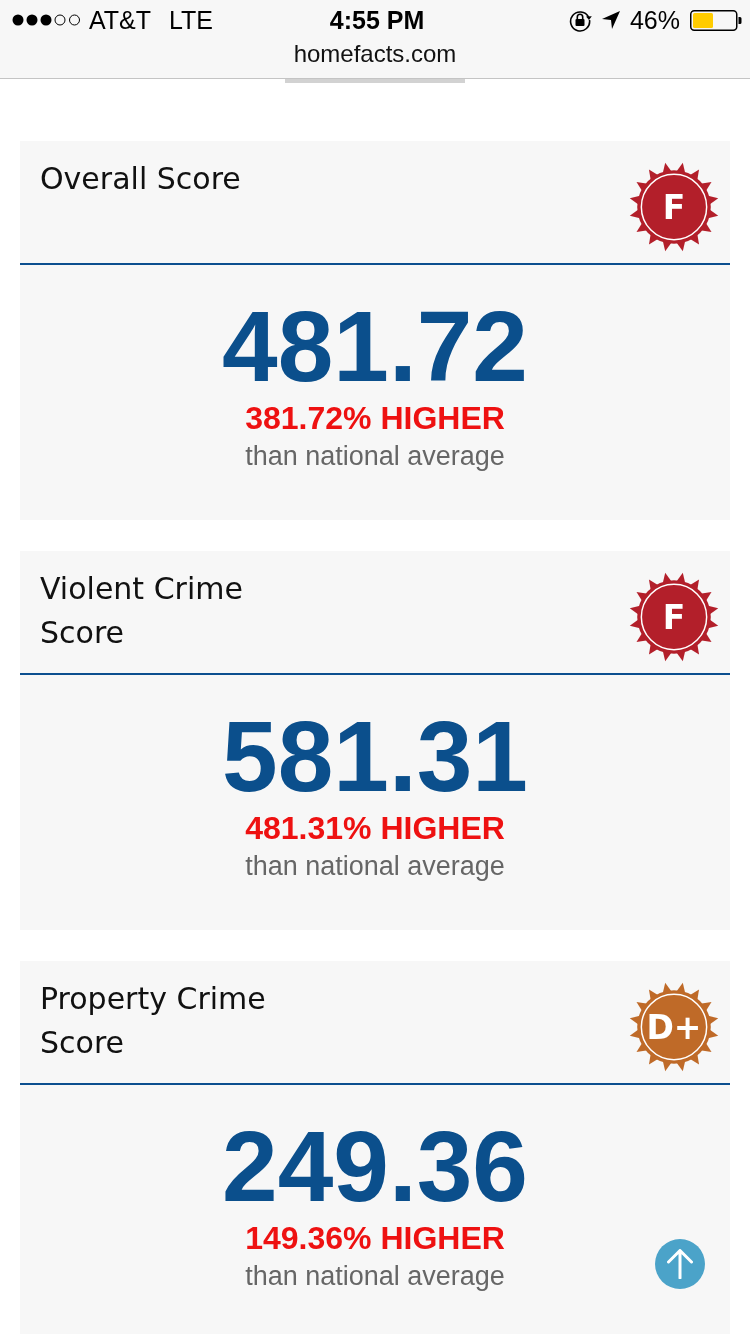 Image resolution: width=750 pixels, height=1334 pixels. What do you see at coordinates (375, 1238) in the screenshot?
I see `comparison-text: 149.36% HIGHER` at bounding box center [375, 1238].